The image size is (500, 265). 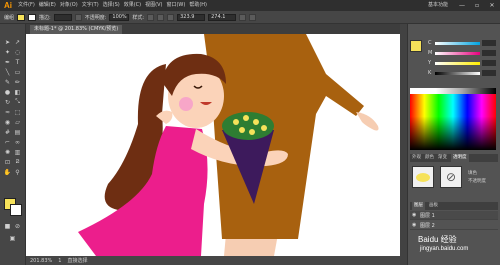 What do you see at coordinates (16, 210) in the screenshot?
I see `stroke-swatch` at bounding box center [16, 210].